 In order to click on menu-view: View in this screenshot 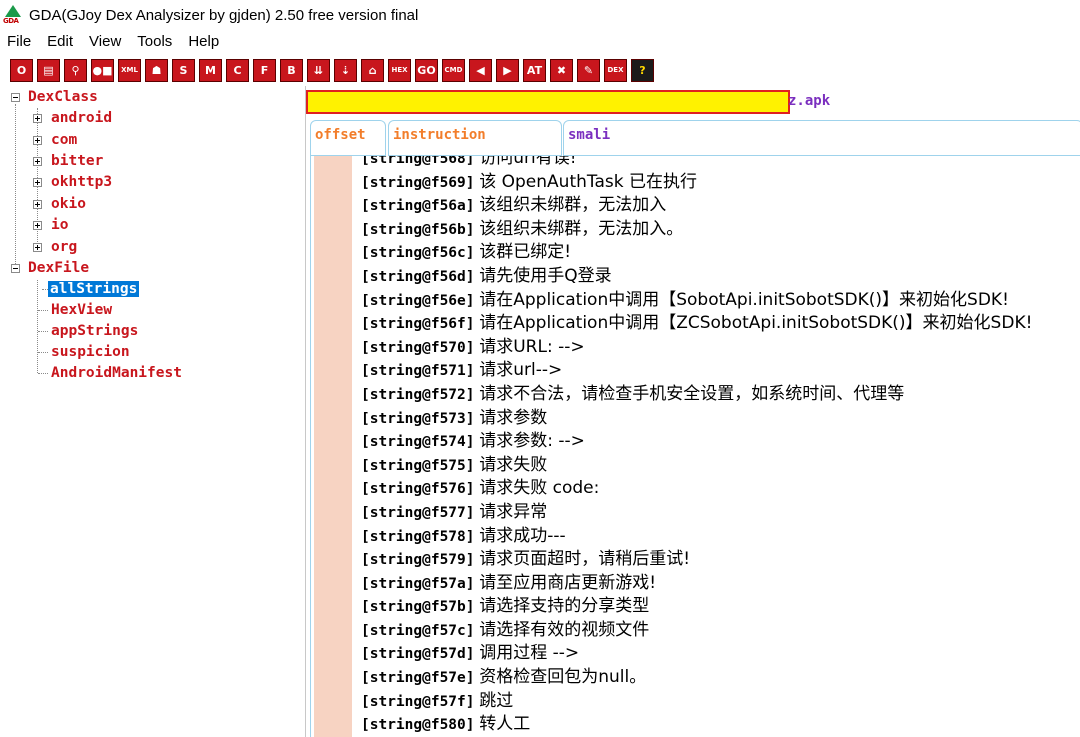, I will do `click(105, 41)`.